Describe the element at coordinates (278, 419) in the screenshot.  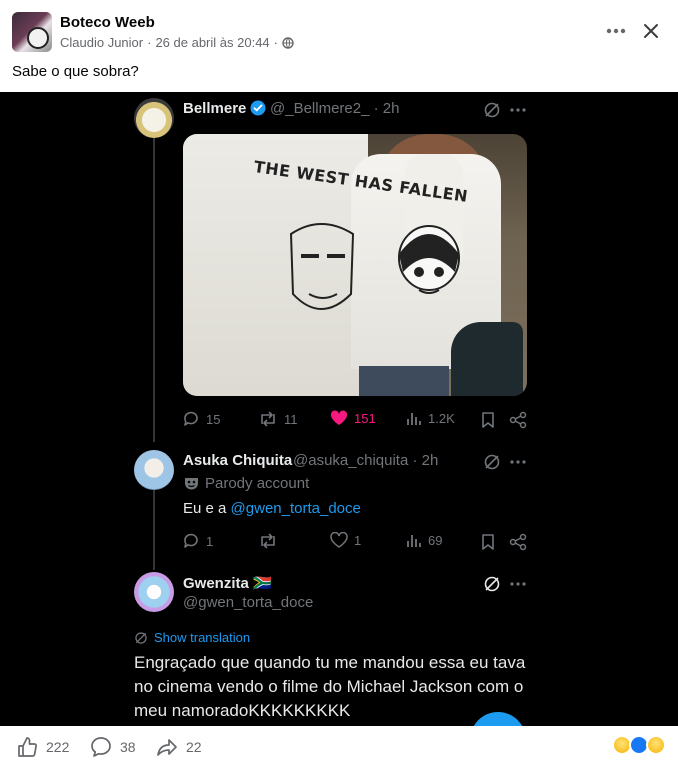
I see `repost-button: 11` at that location.